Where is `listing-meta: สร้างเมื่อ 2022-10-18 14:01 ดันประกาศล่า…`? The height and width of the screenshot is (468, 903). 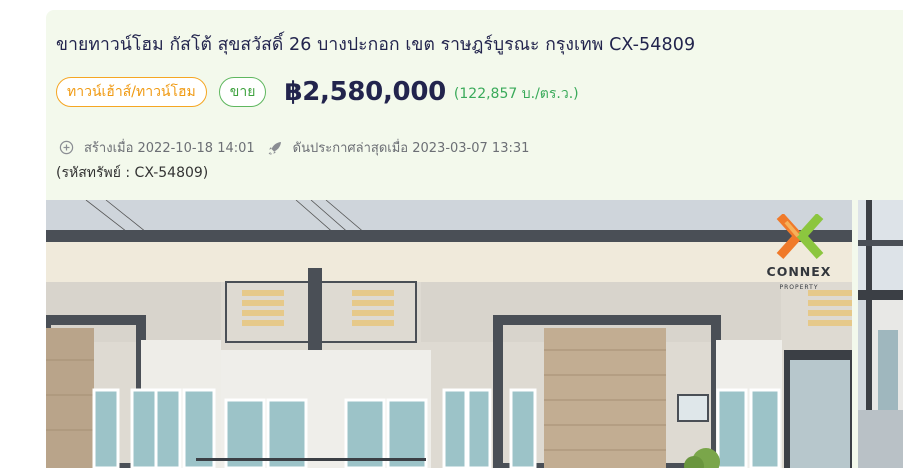 listing-meta: สร้างเมื่อ 2022-10-18 14:01 ดันประกาศล่า… is located at coordinates (293, 147).